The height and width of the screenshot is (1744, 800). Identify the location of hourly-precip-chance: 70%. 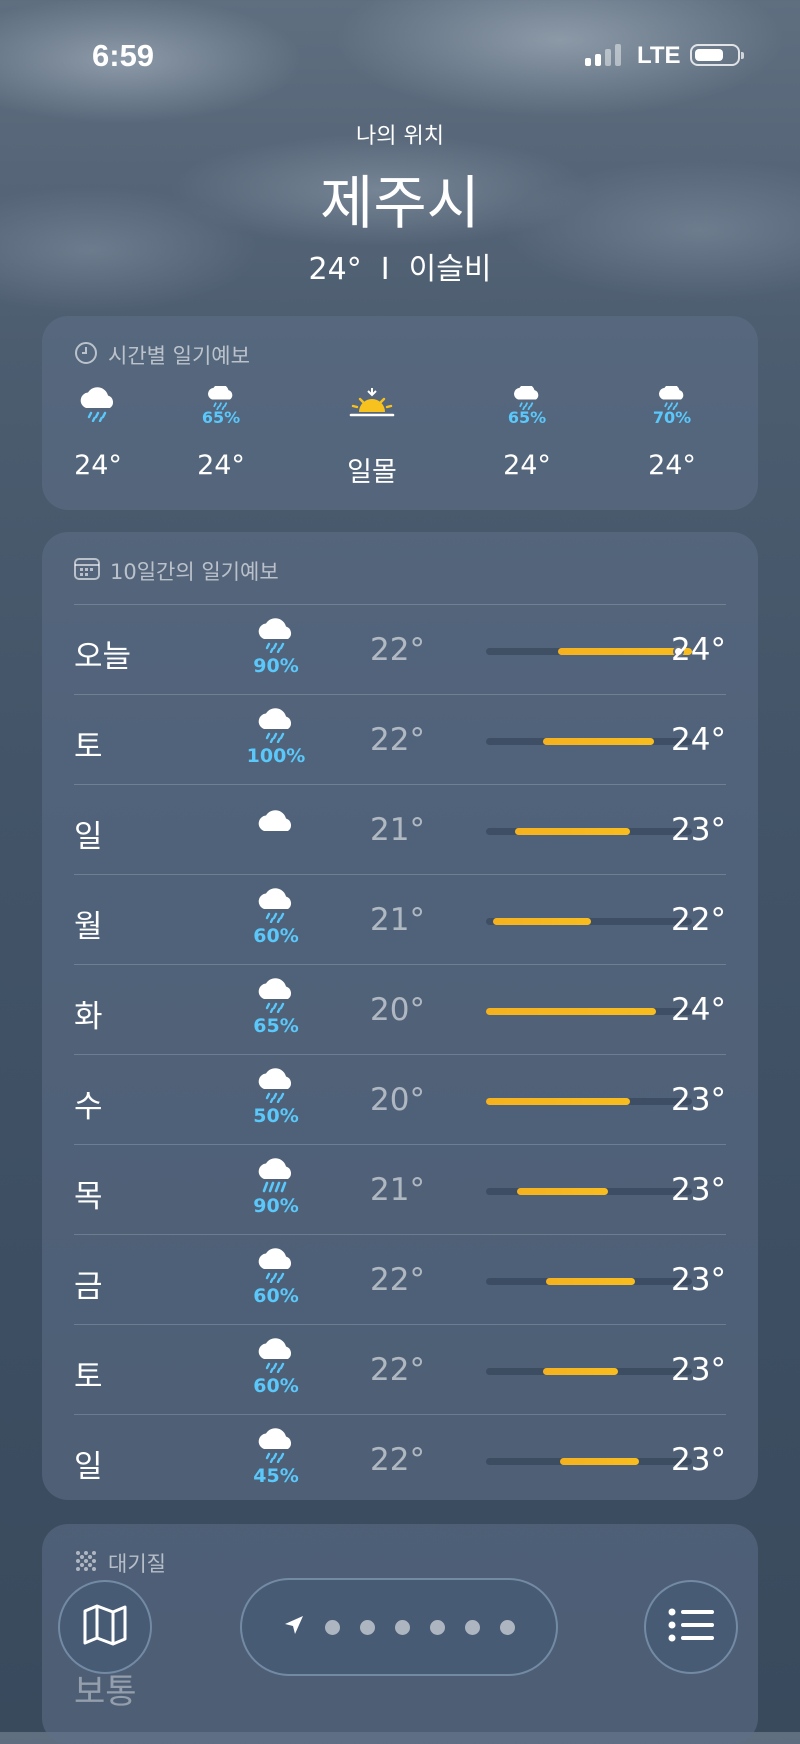
(672, 417).